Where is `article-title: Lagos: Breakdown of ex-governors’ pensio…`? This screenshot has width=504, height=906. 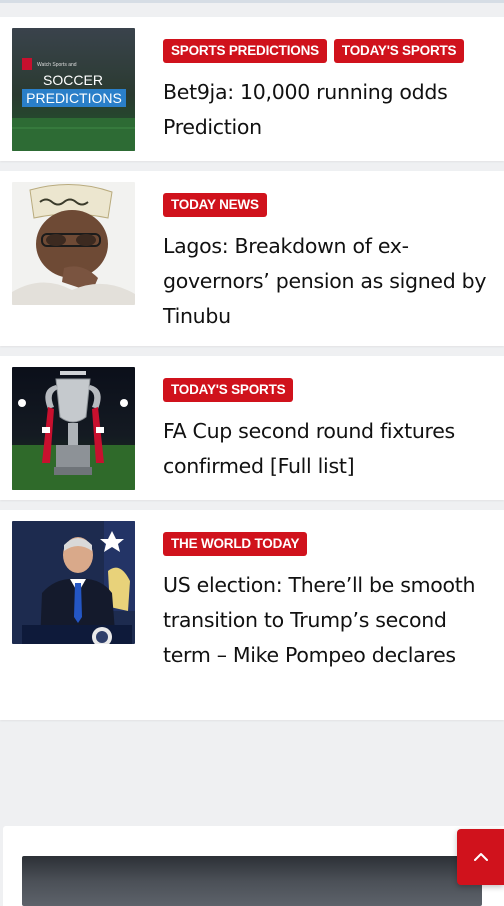 article-title: Lagos: Breakdown of ex-governors’ pensio… is located at coordinates (328, 281).